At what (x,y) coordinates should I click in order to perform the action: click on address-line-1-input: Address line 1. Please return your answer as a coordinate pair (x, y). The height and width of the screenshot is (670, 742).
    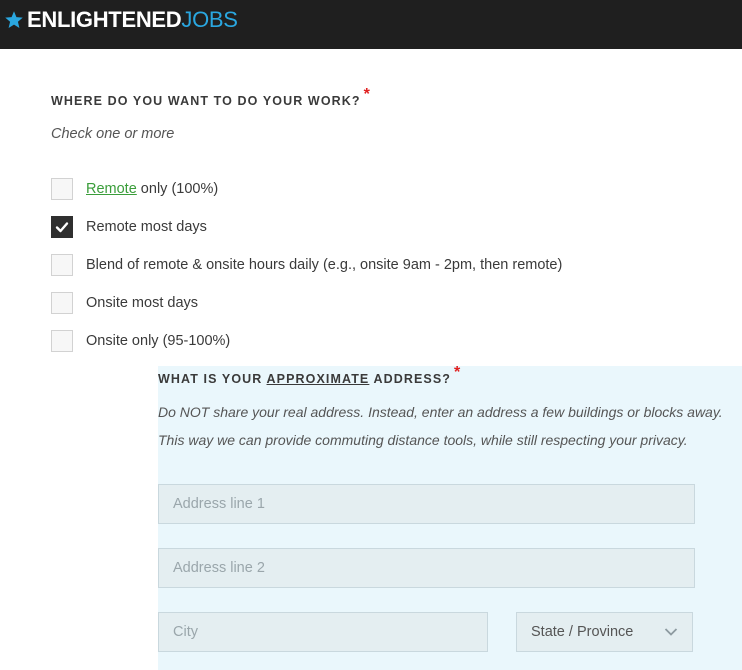
    Looking at the image, I should click on (426, 504).